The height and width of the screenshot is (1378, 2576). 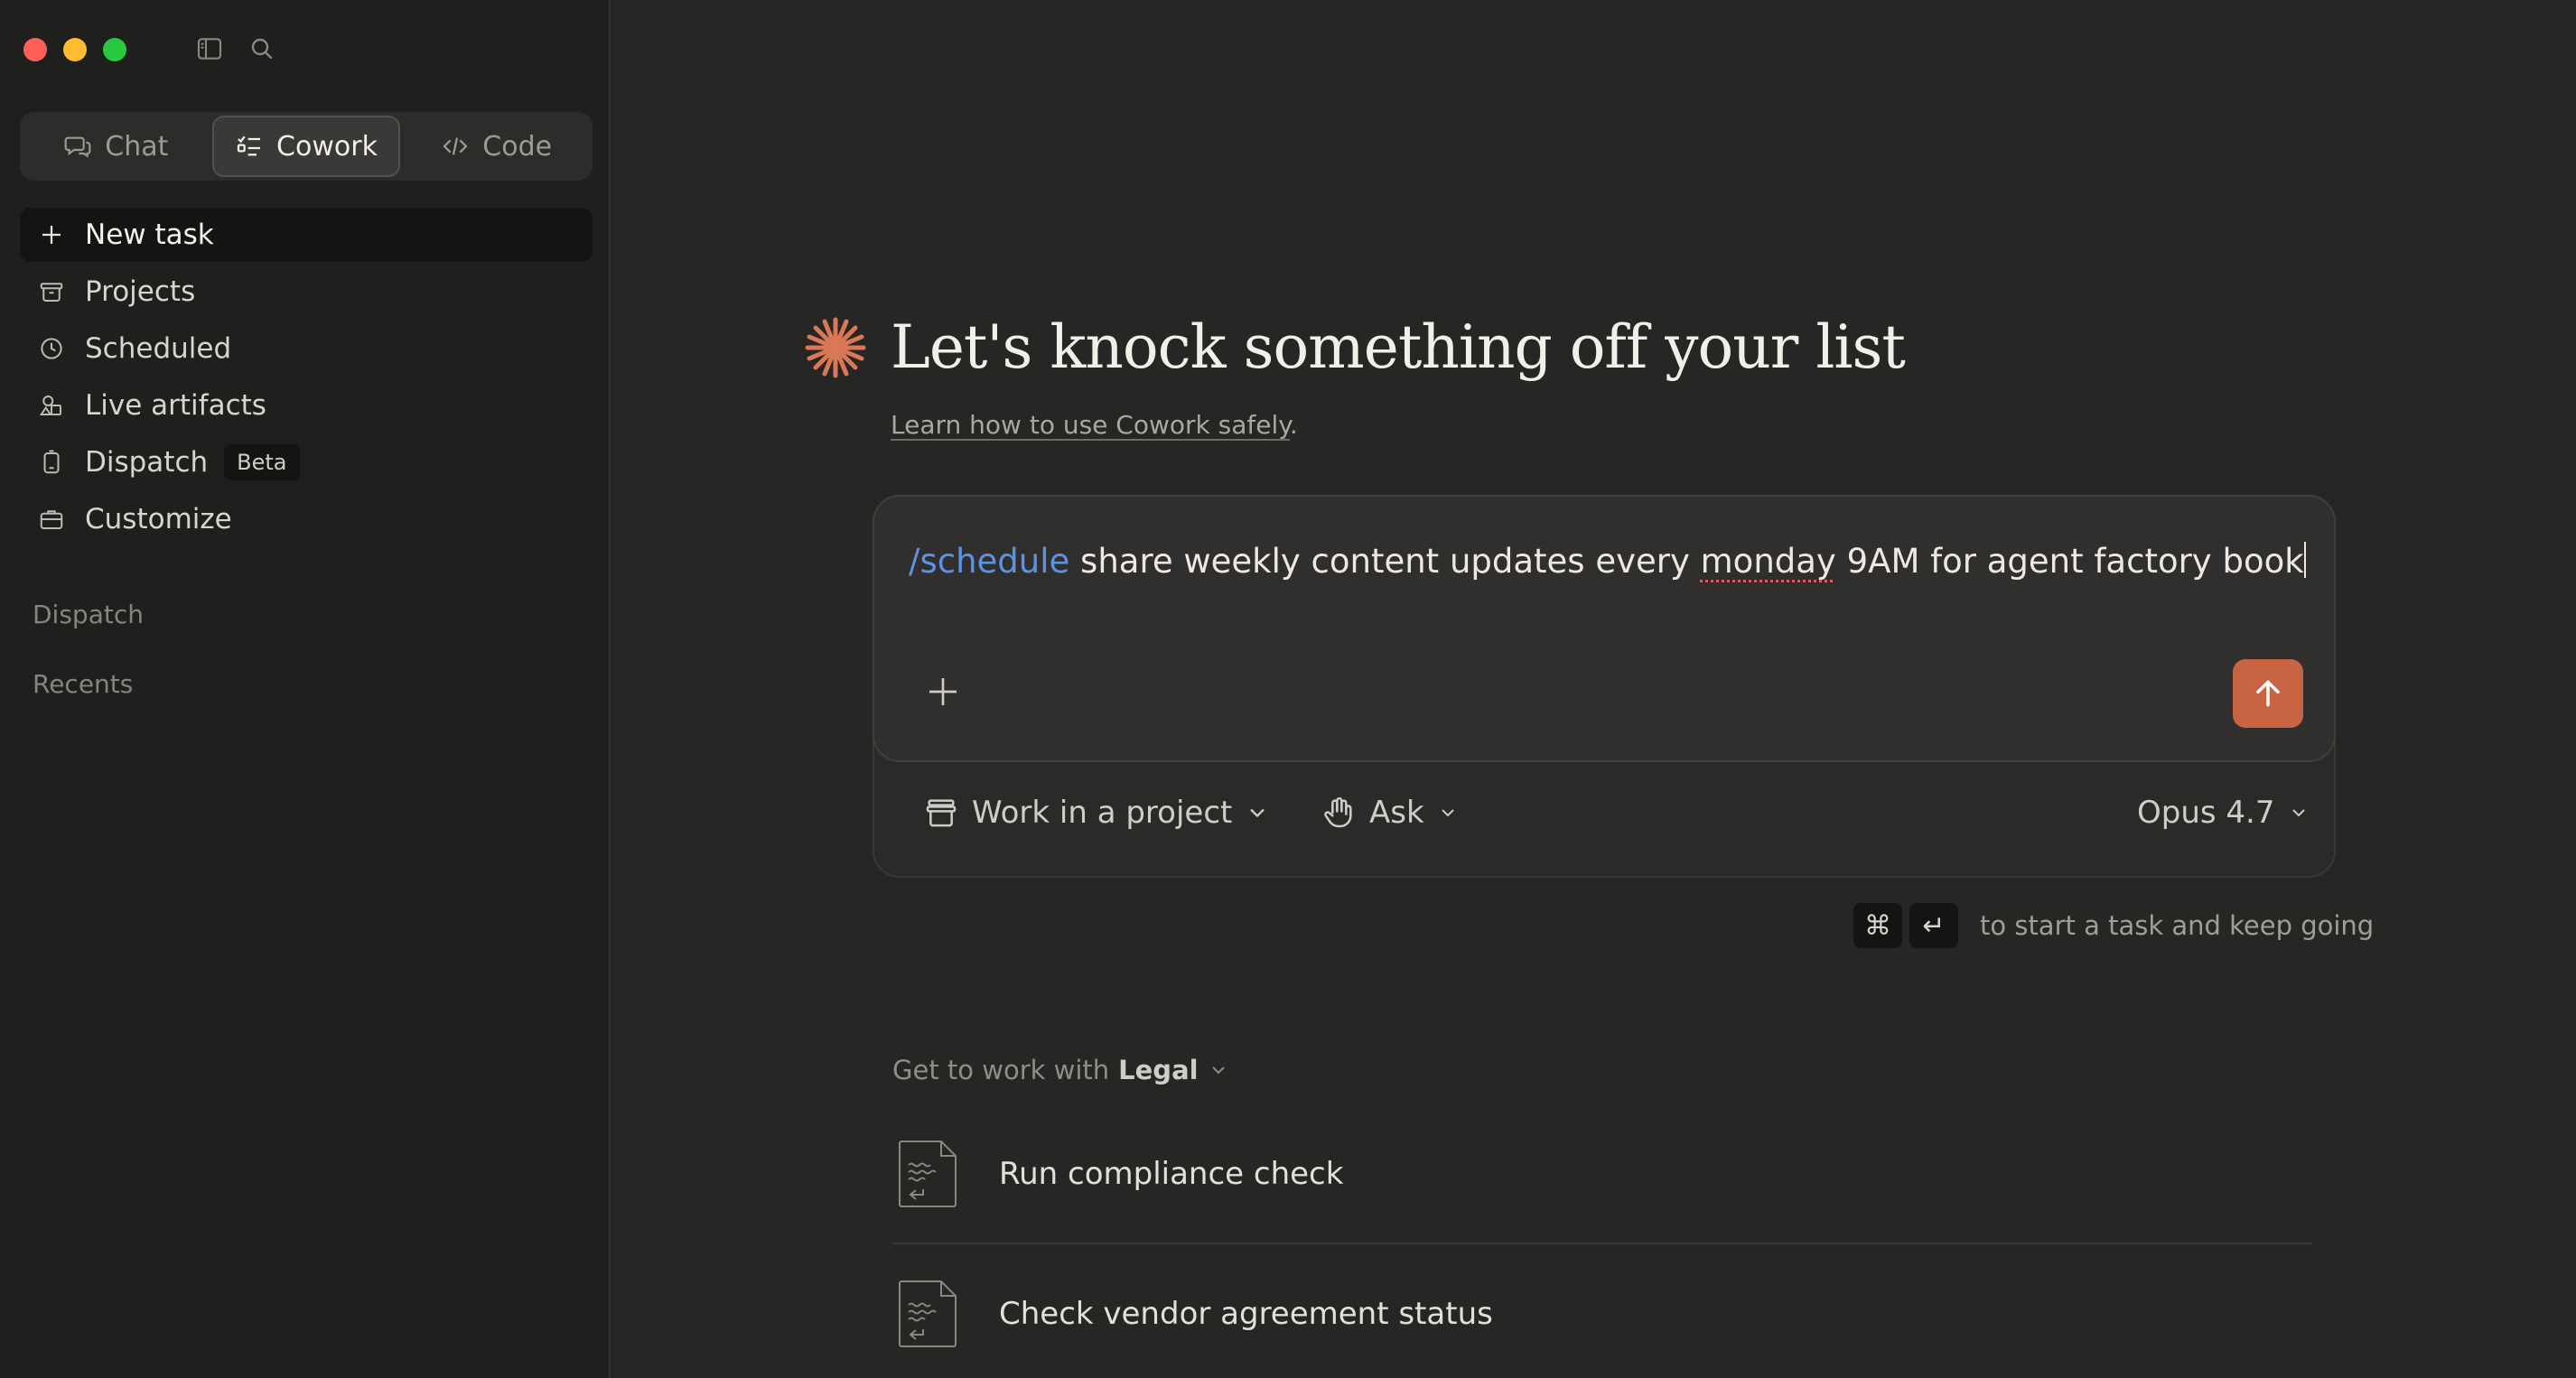 I want to click on get-to-work-row: Get to work with Legal, so click(x=1060, y=1070).